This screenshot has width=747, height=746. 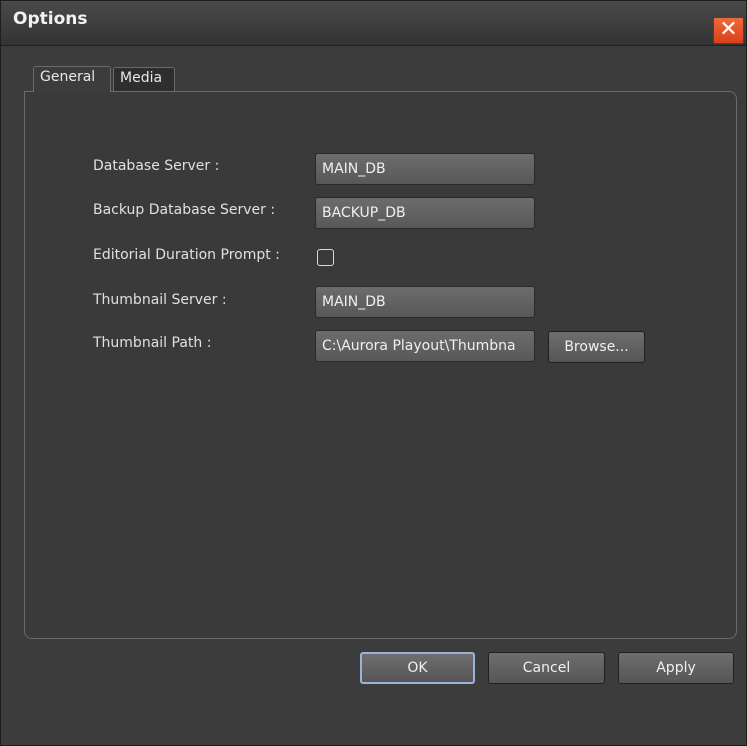 What do you see at coordinates (676, 668) in the screenshot?
I see `apply-button: Apply` at bounding box center [676, 668].